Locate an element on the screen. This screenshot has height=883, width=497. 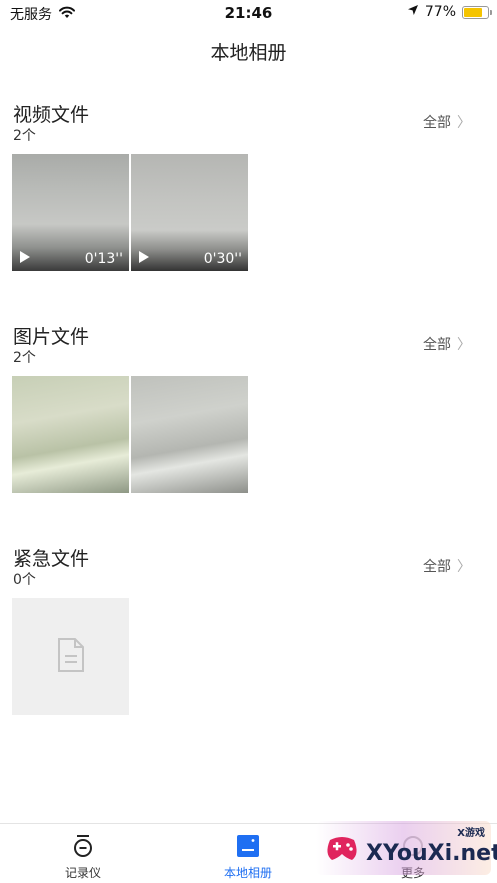
tab-recorder: 记录仪 is located at coordinates (83, 857).